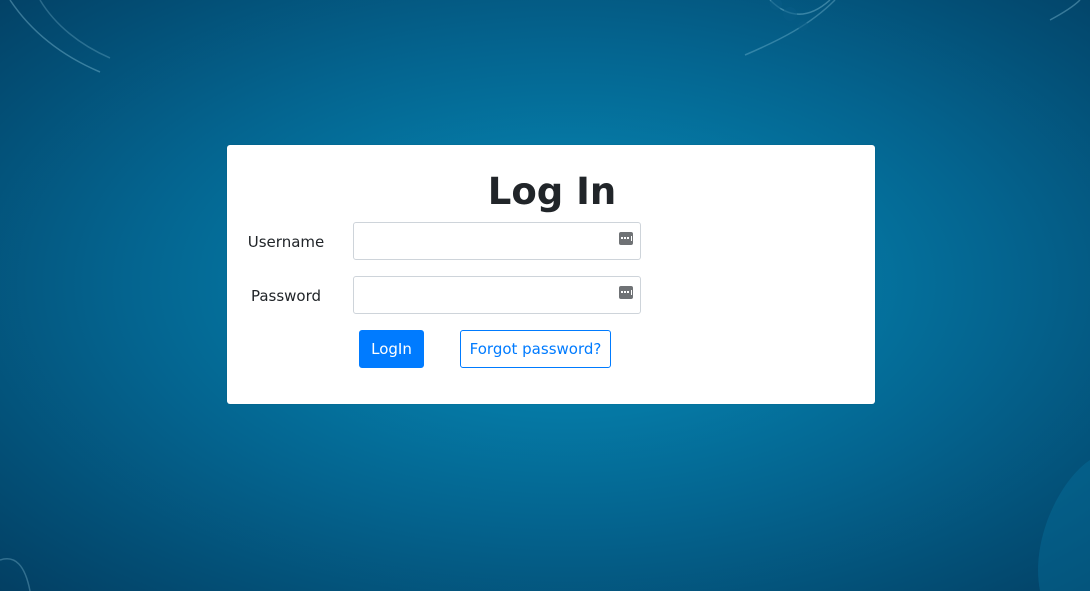  Describe the element at coordinates (552, 191) in the screenshot. I see `page-title: Log In` at that location.